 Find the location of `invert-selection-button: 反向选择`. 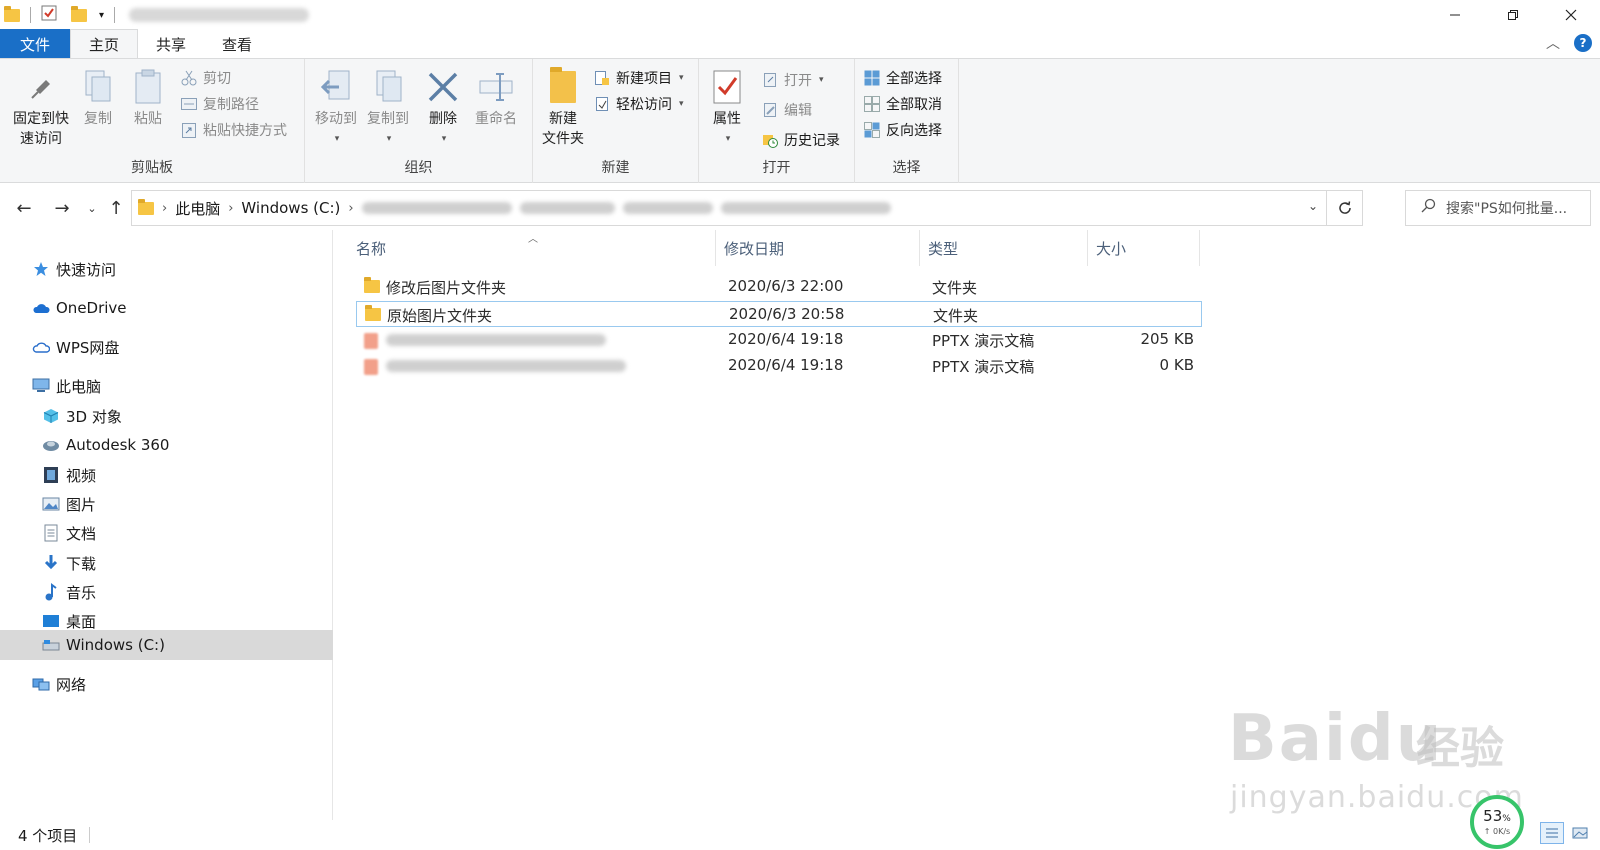

invert-selection-button: 反向选择 is located at coordinates (902, 130).